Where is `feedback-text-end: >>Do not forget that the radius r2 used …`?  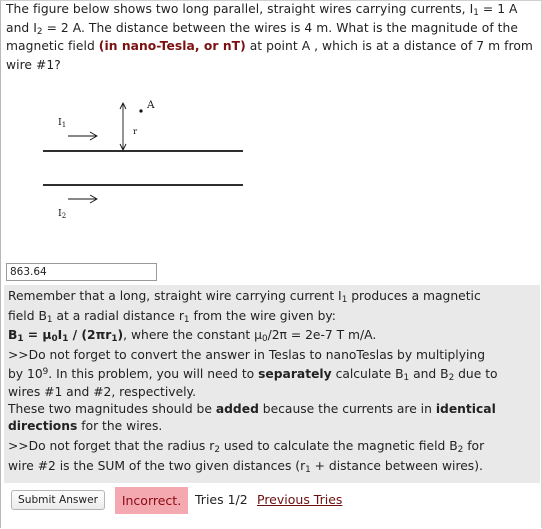
feedback-text-end: >>Do not forget that the radius r2 used … is located at coordinates (246, 457).